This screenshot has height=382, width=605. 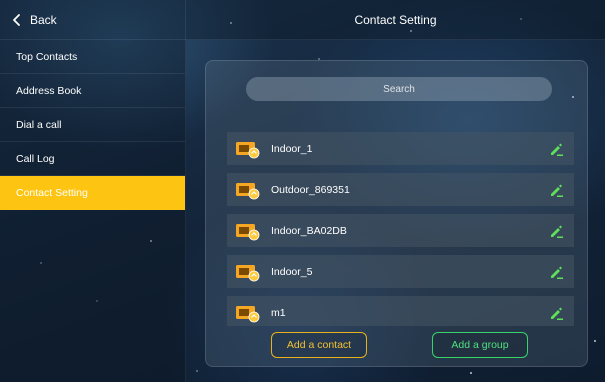 I want to click on add-contact-button: Add a contact, so click(x=319, y=345).